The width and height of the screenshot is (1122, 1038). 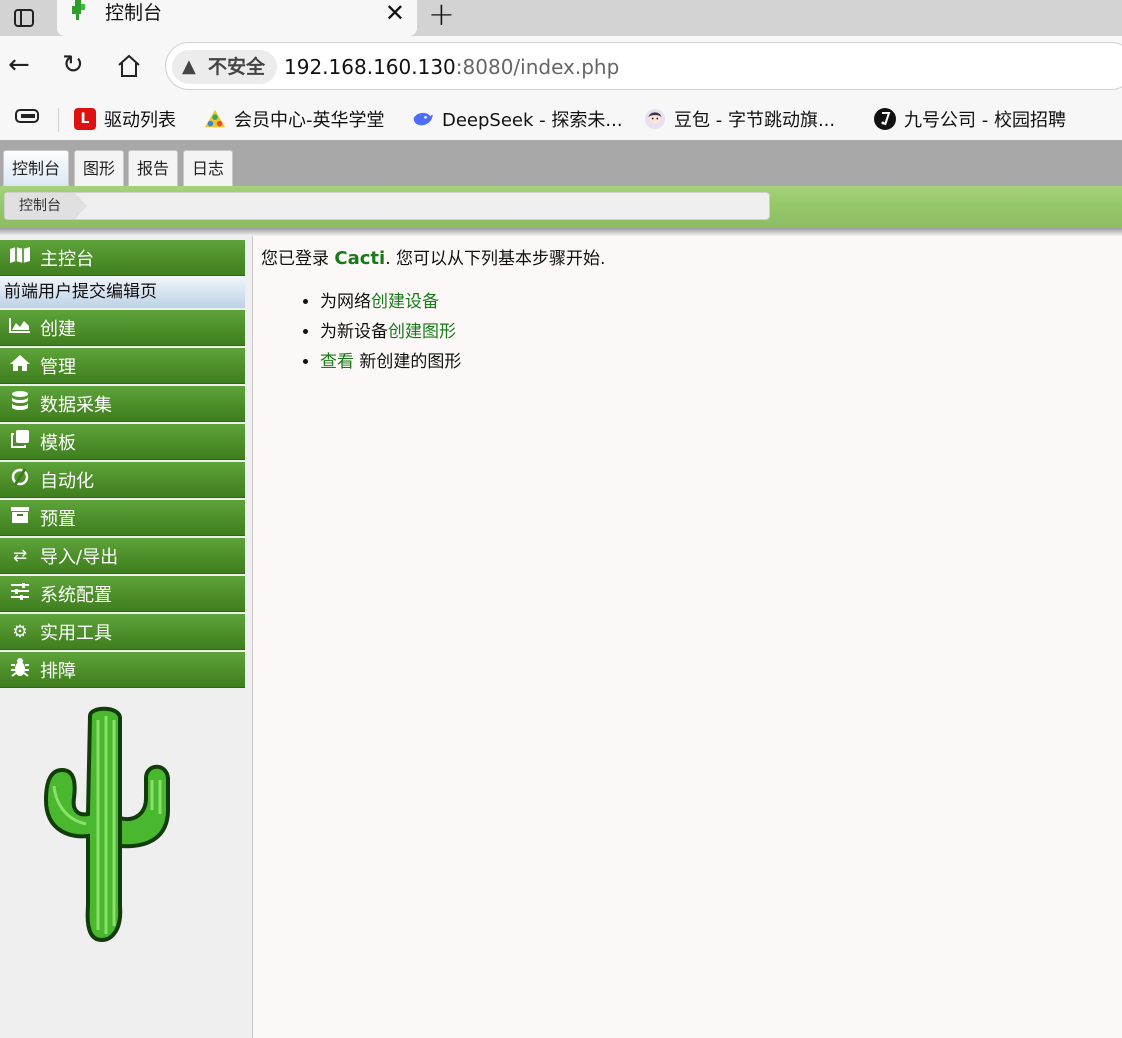 What do you see at coordinates (73, 65) in the screenshot?
I see `reload-icon: ↻` at bounding box center [73, 65].